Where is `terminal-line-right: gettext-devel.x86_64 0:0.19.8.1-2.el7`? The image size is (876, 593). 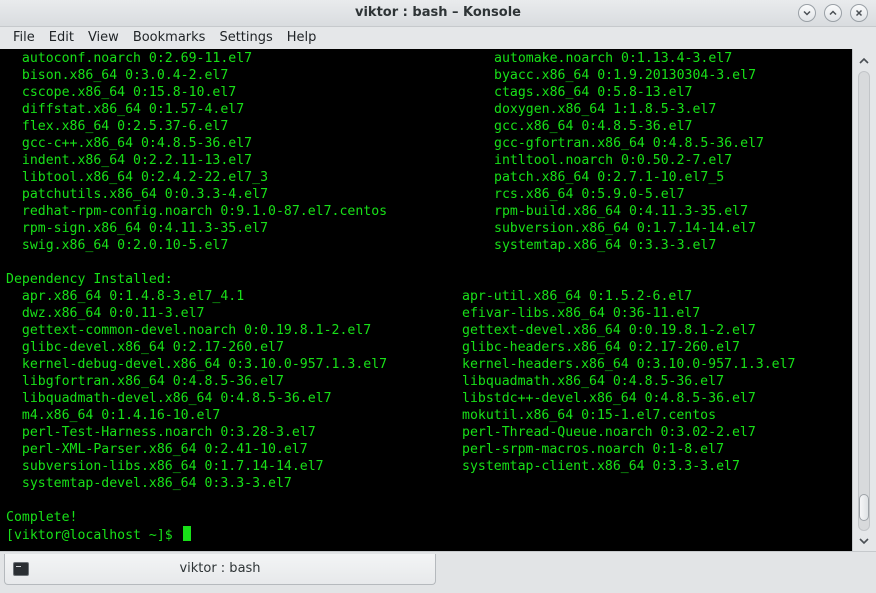 terminal-line-right: gettext-devel.x86_64 0:0.19.8.1-2.el7 is located at coordinates (609, 330).